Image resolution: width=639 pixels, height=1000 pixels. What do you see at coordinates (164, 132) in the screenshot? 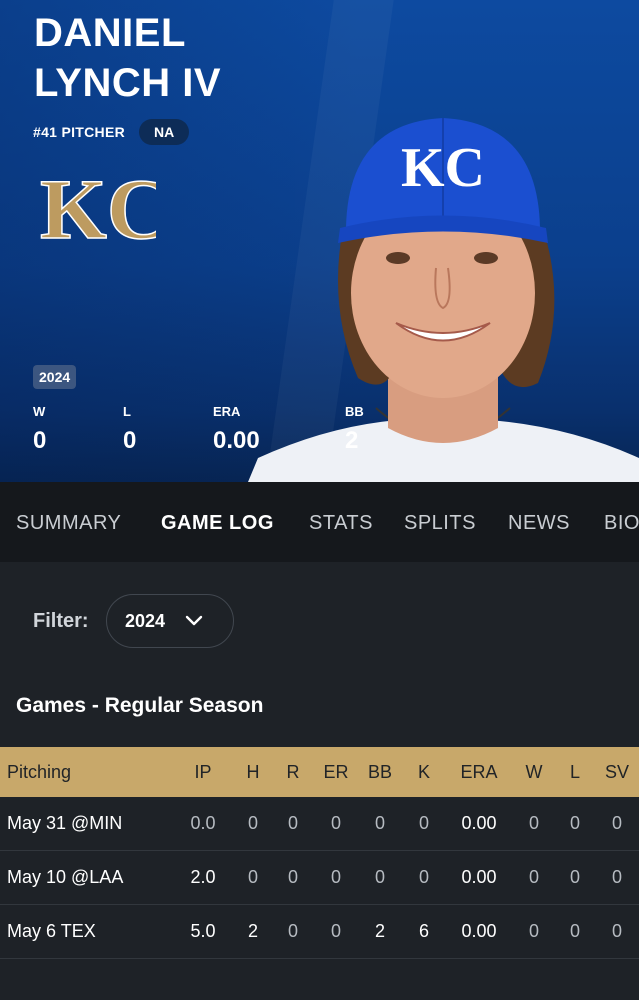
I see `status-badge: NA` at bounding box center [164, 132].